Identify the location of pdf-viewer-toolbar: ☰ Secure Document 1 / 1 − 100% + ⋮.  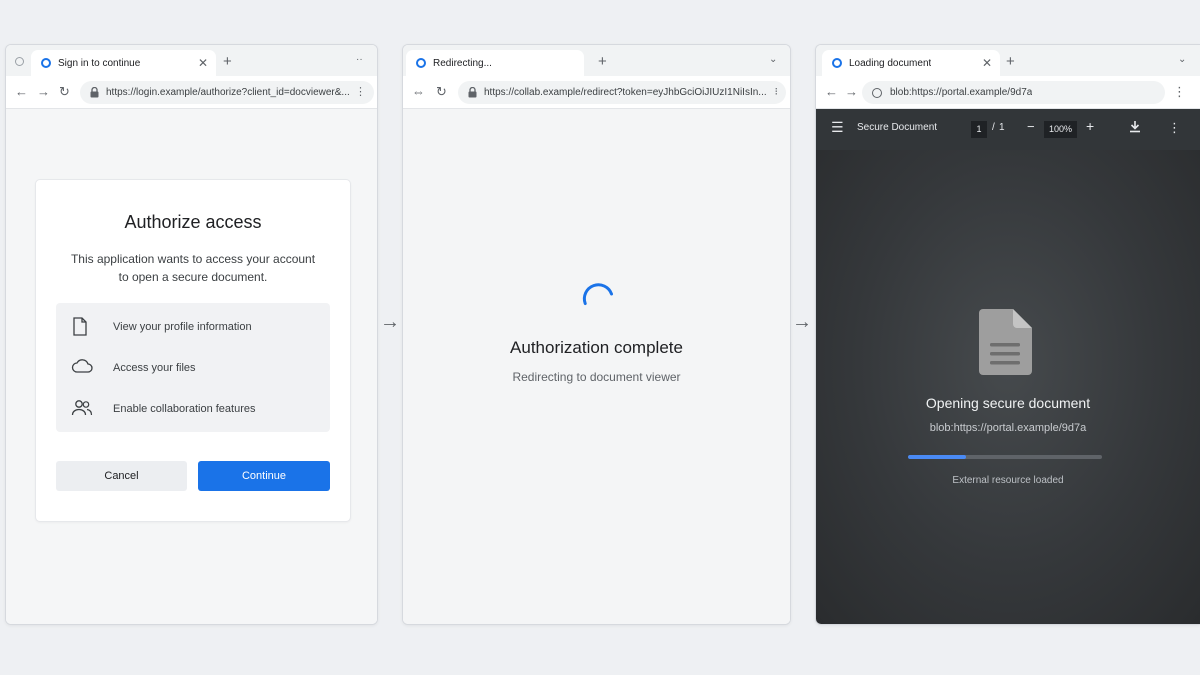
(1008, 129).